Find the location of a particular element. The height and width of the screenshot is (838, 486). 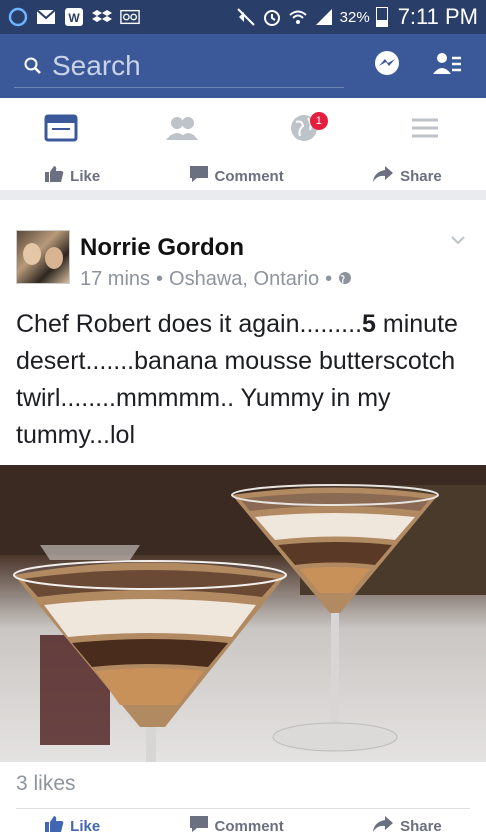

search-input: Search is located at coordinates (179, 66).